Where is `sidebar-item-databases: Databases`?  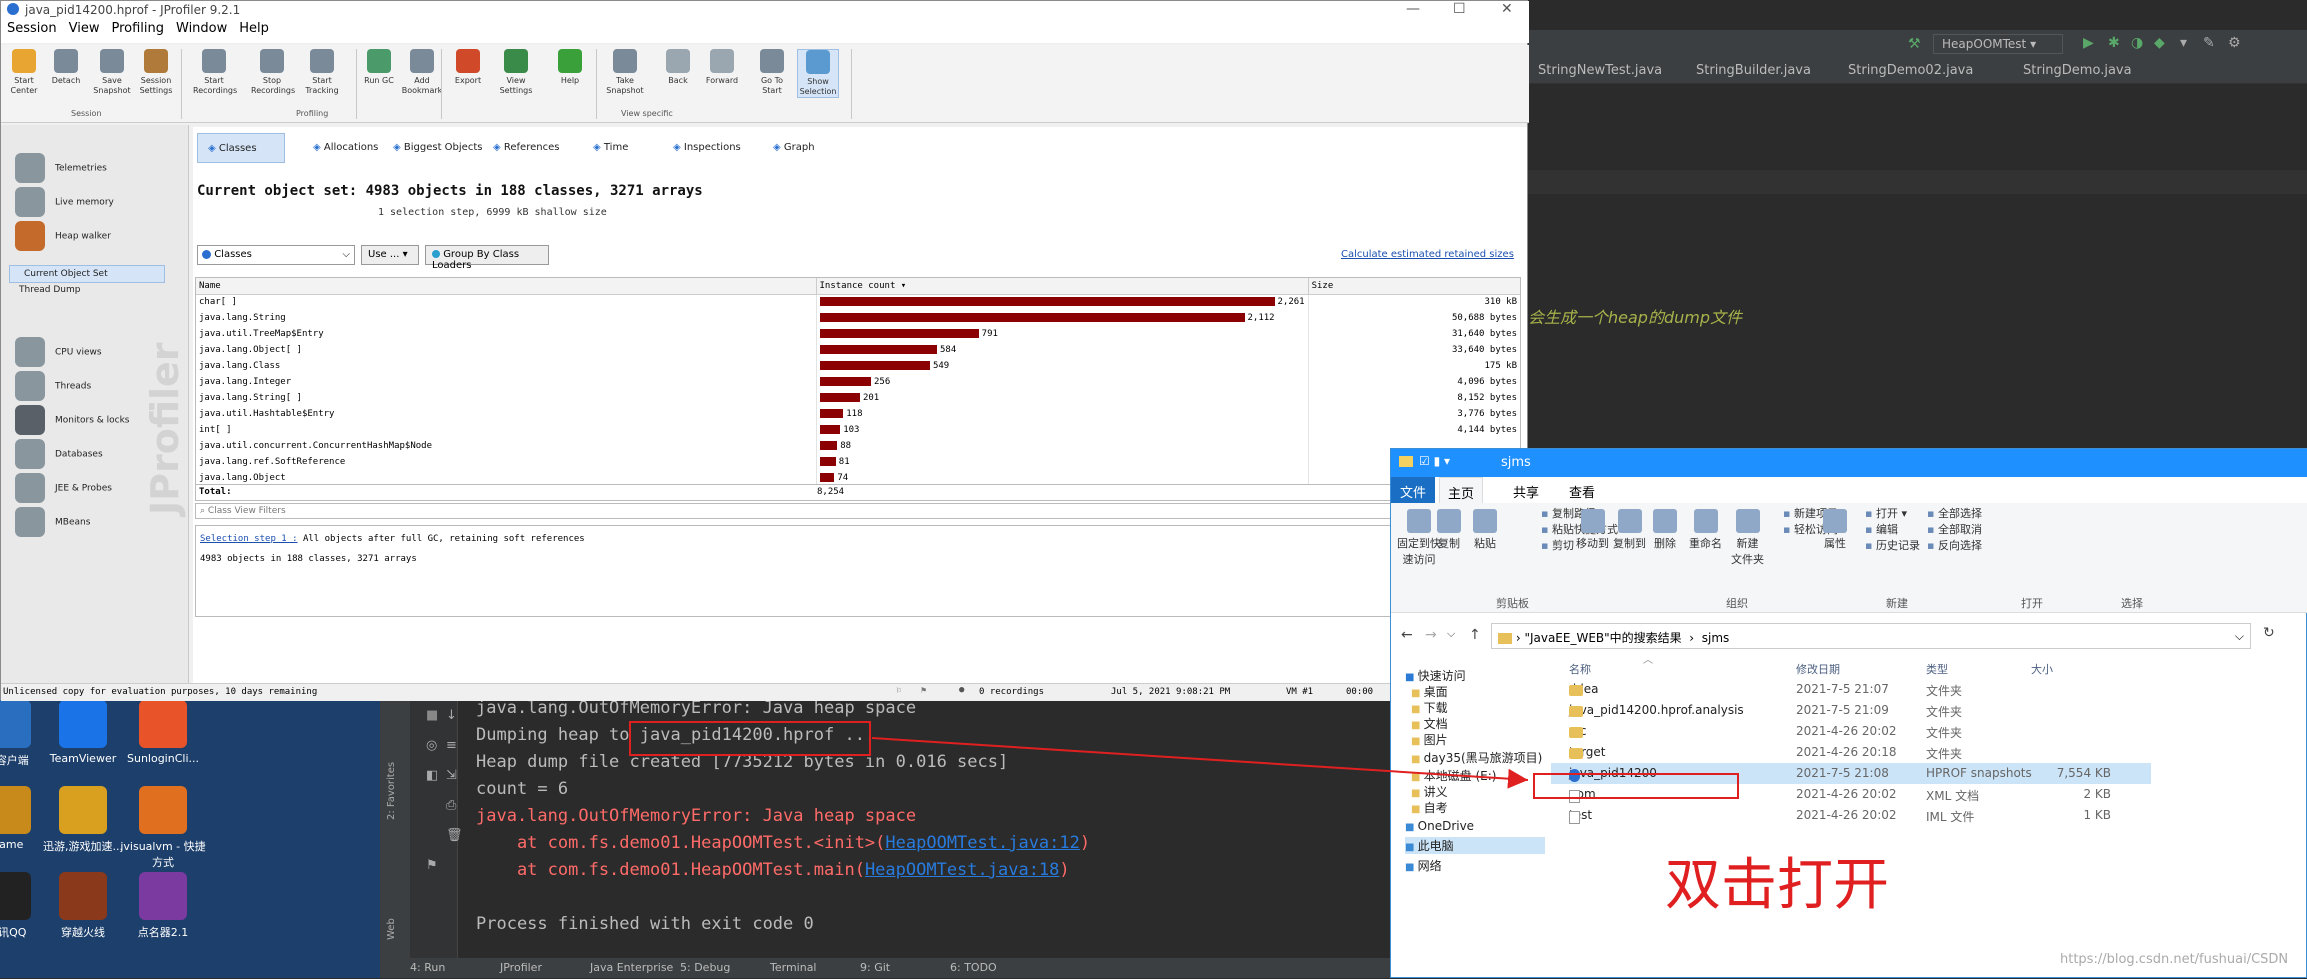 sidebar-item-databases: Databases is located at coordinates (59, 454).